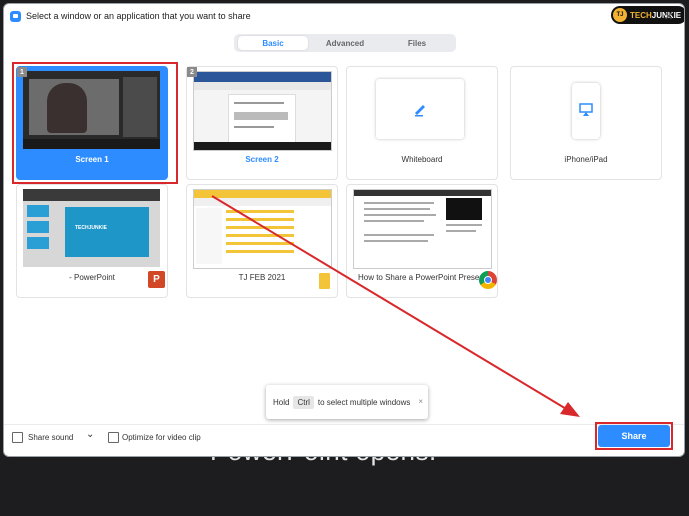 The height and width of the screenshot is (516, 689). What do you see at coordinates (281, 402) in the screenshot?
I see `tooltip-prefix: Hold` at bounding box center [281, 402].